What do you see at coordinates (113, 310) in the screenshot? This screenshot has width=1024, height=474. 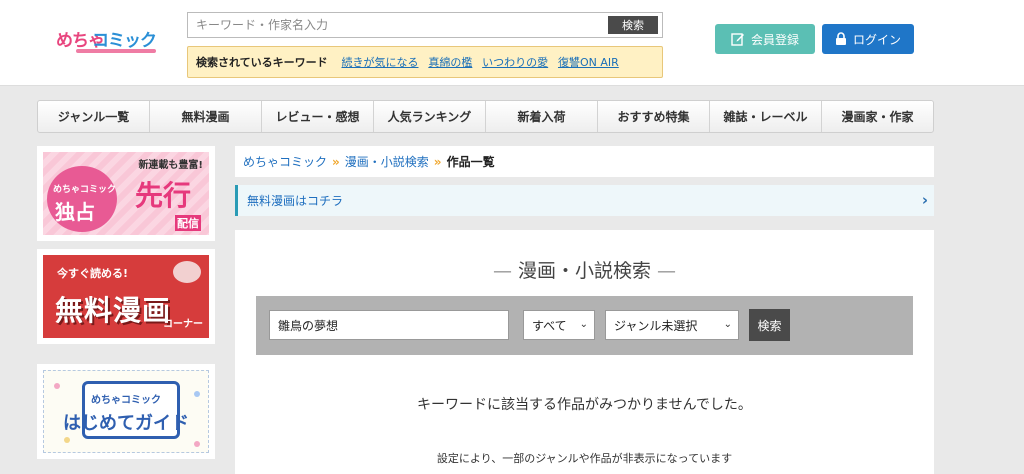 I see `free-manga-banner-main: 無料漫画` at bounding box center [113, 310].